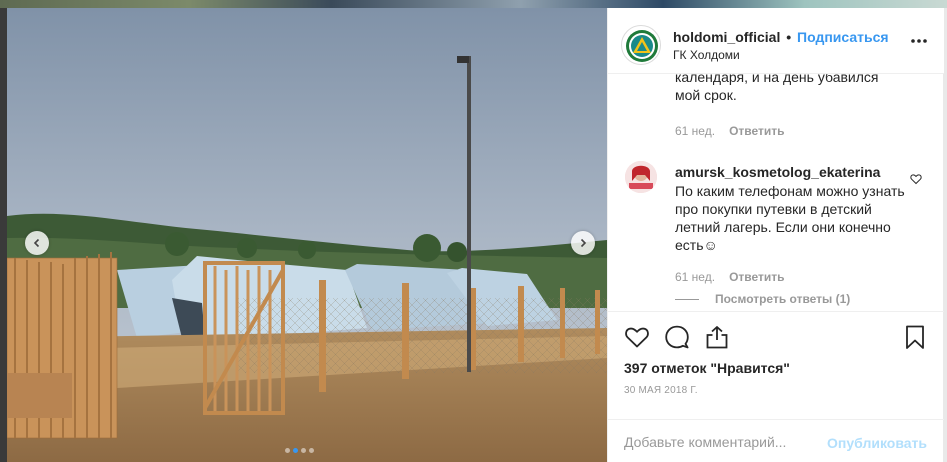  What do you see at coordinates (661, 390) in the screenshot?
I see `post-date: 30 МАЯ 2018 Г.` at bounding box center [661, 390].